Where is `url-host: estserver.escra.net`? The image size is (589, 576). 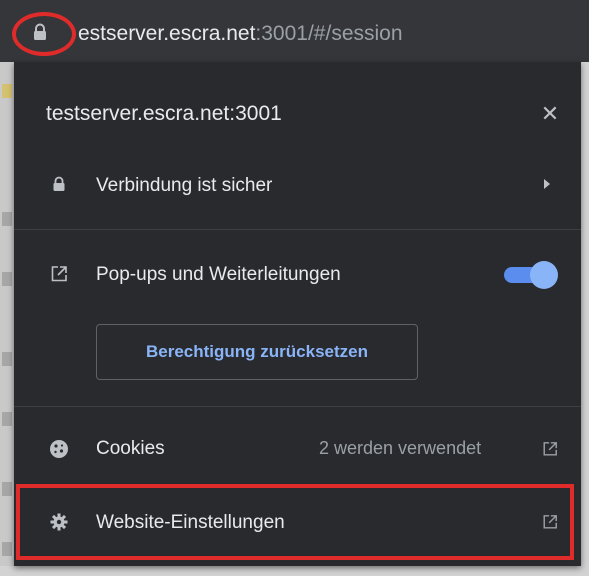
url-host: estserver.escra.net is located at coordinates (167, 33).